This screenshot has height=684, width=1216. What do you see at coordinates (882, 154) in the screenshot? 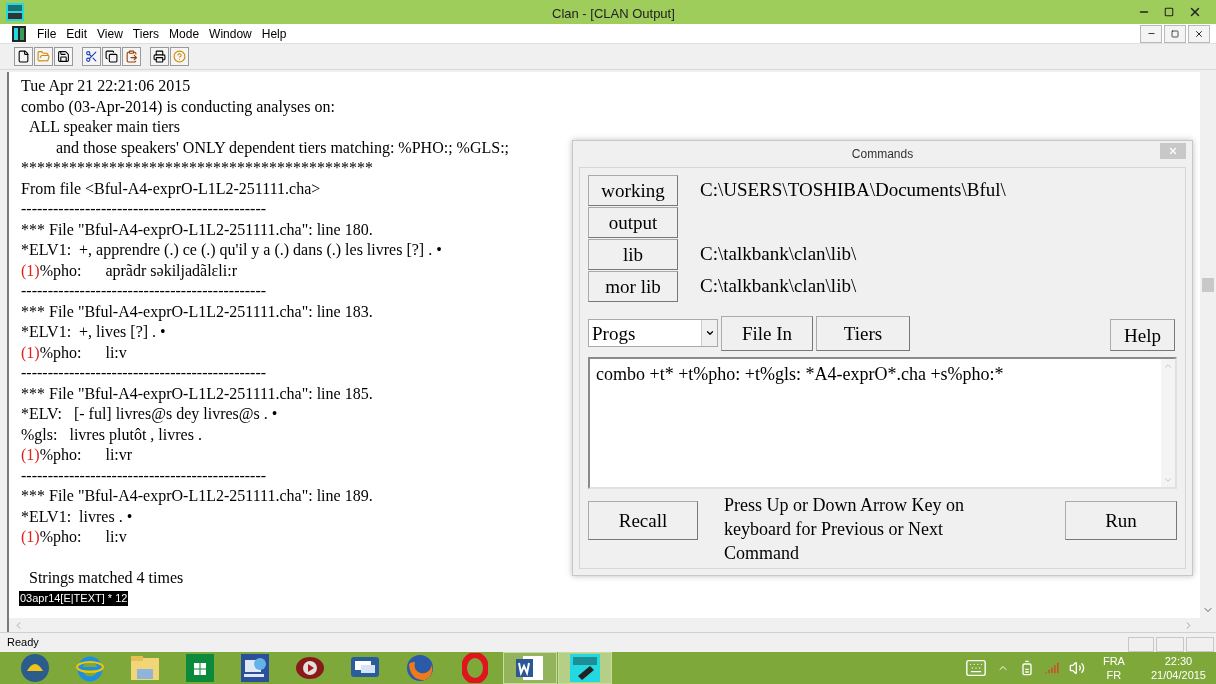
I see `dialog-title: Commands` at bounding box center [882, 154].